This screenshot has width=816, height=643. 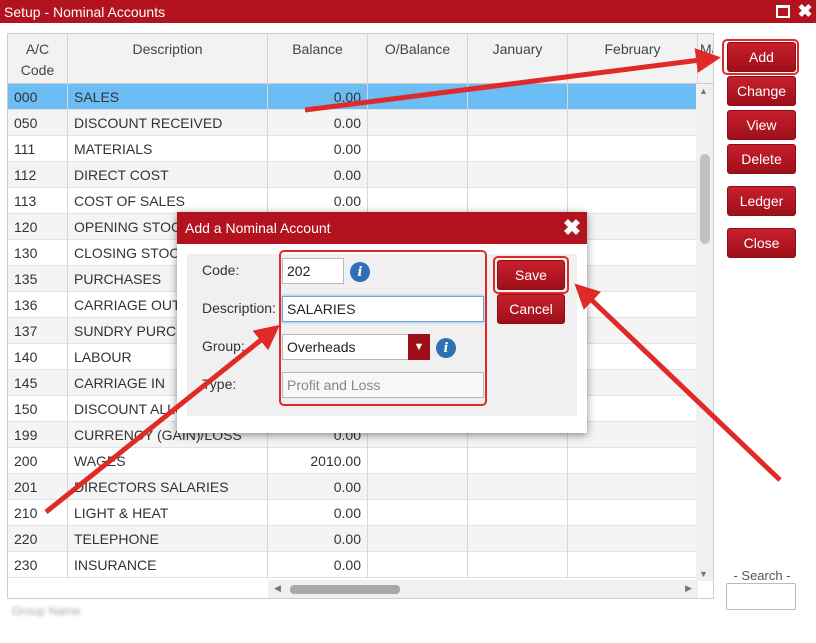 What do you see at coordinates (633, 59) in the screenshot?
I see `column-february: February` at bounding box center [633, 59].